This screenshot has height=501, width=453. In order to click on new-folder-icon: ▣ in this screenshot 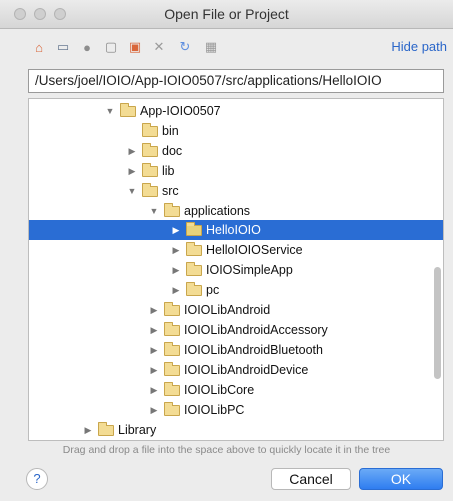, I will do `click(135, 47)`.